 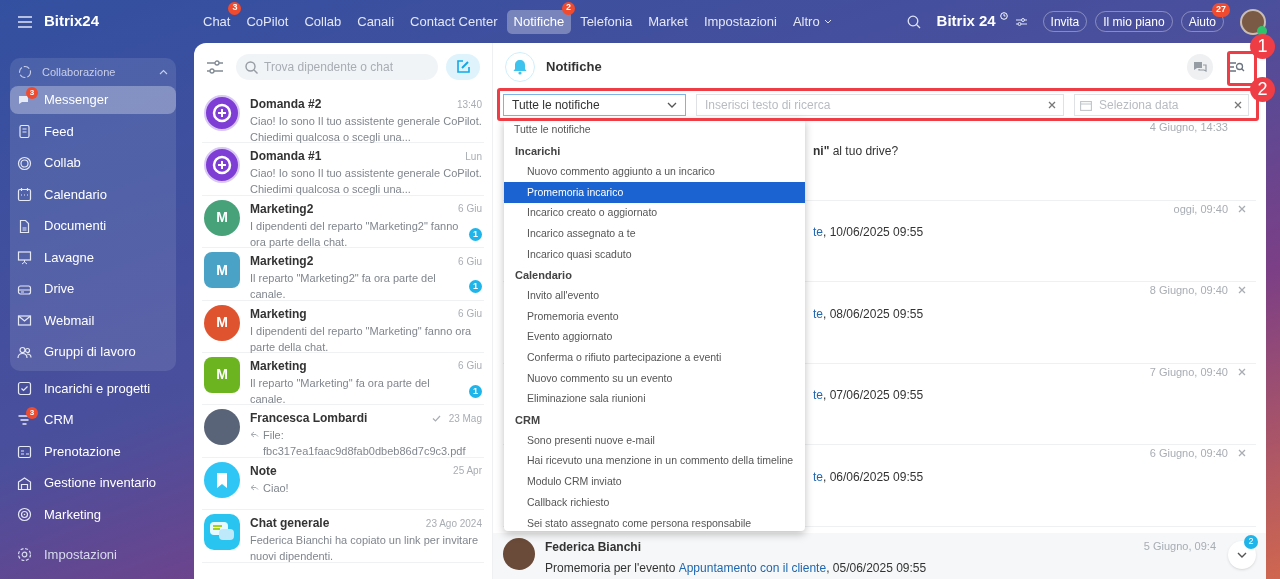 I want to click on type-select: Tutte le notifiche, so click(x=594, y=105).